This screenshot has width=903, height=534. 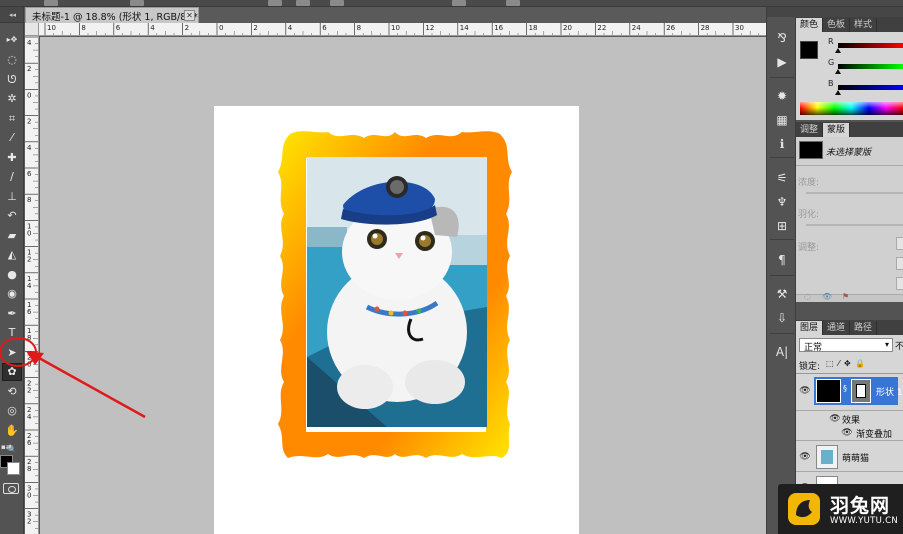 What do you see at coordinates (12, 40) in the screenshot?
I see `move-tool: ▸✥` at bounding box center [12, 40].